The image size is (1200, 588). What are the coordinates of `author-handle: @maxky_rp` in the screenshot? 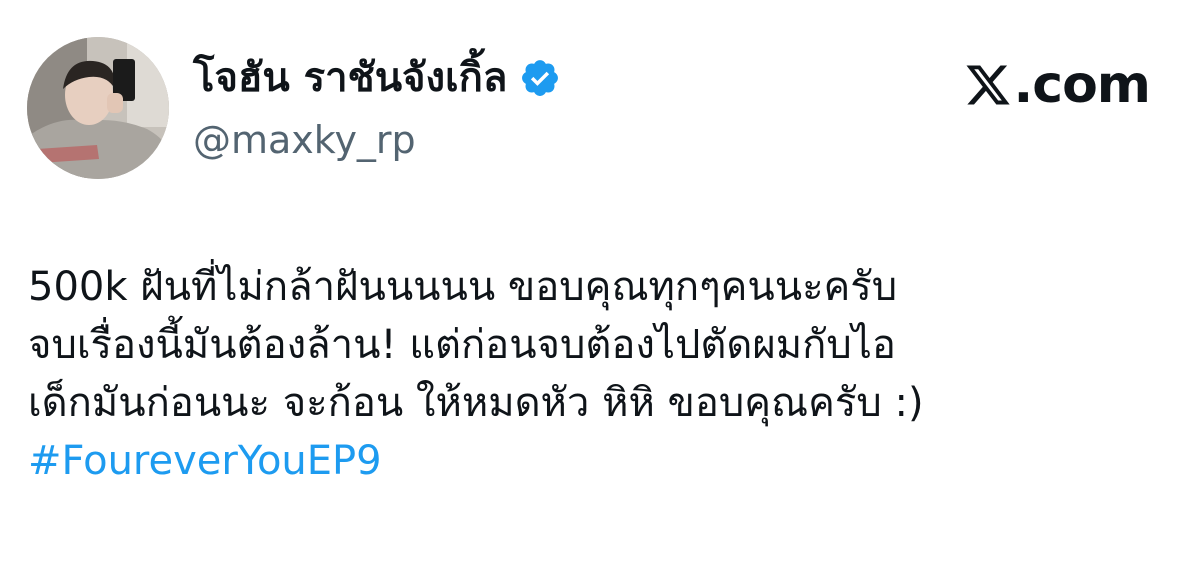 It's located at (304, 140).